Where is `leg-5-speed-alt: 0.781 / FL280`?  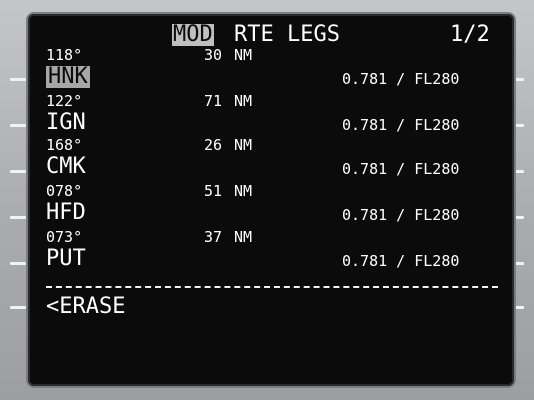 leg-5-speed-alt: 0.781 / FL280 is located at coordinates (400, 261).